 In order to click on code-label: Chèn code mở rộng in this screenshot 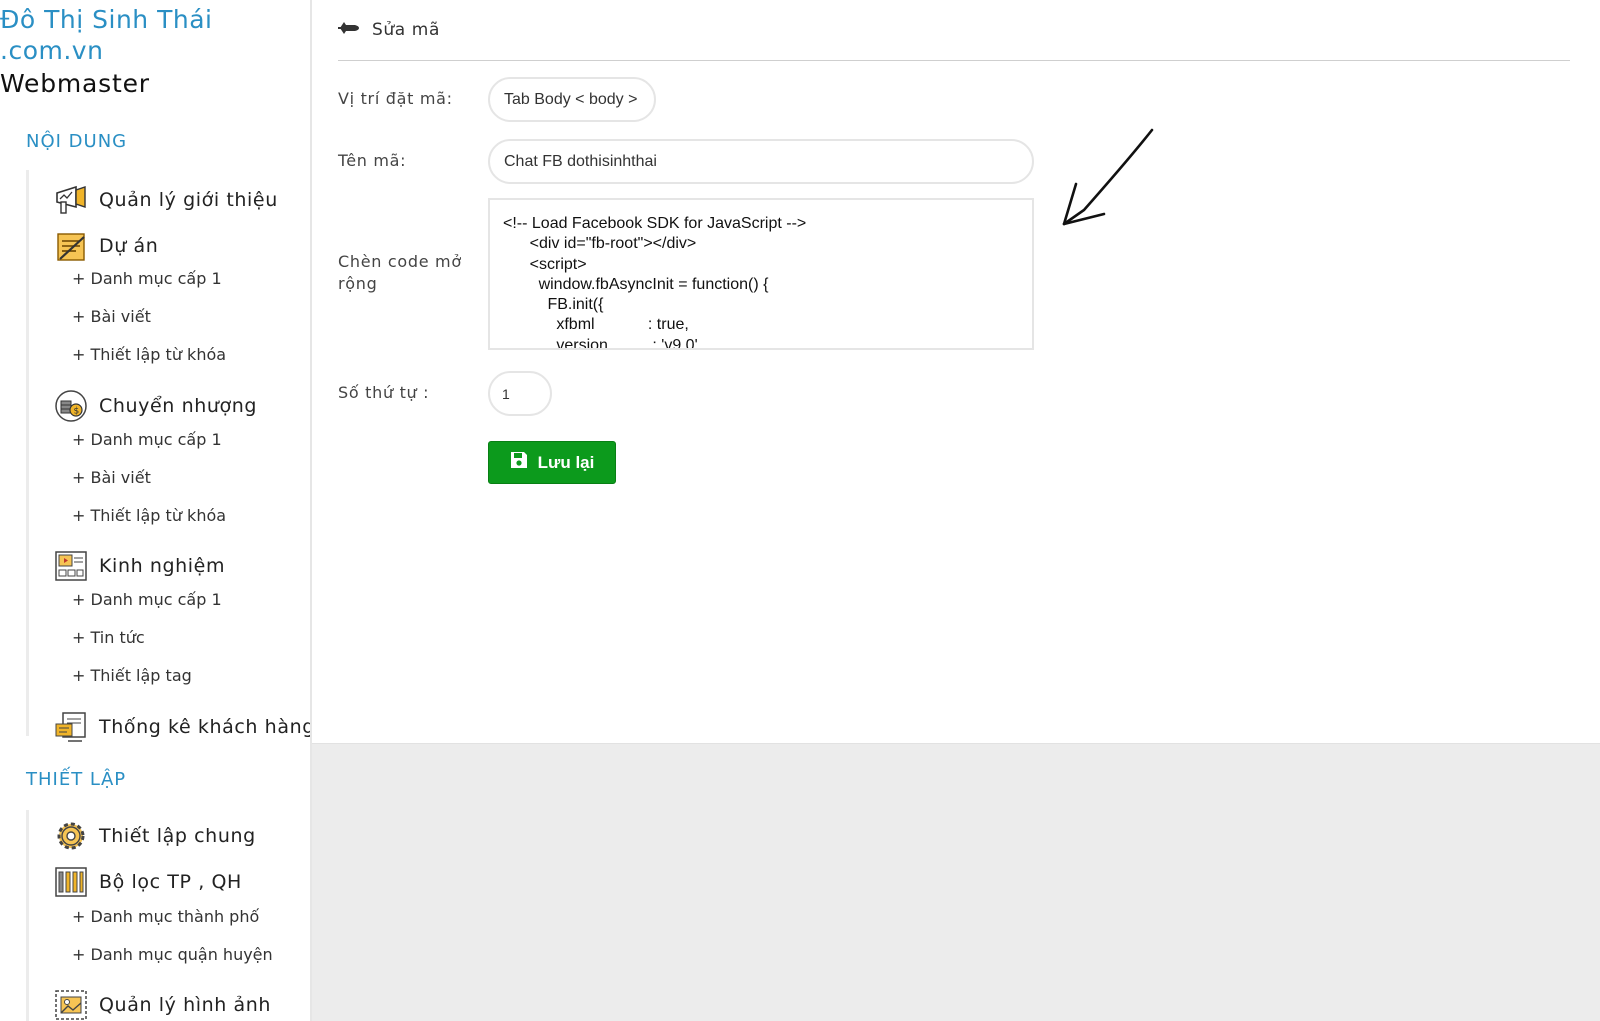, I will do `click(400, 272)`.